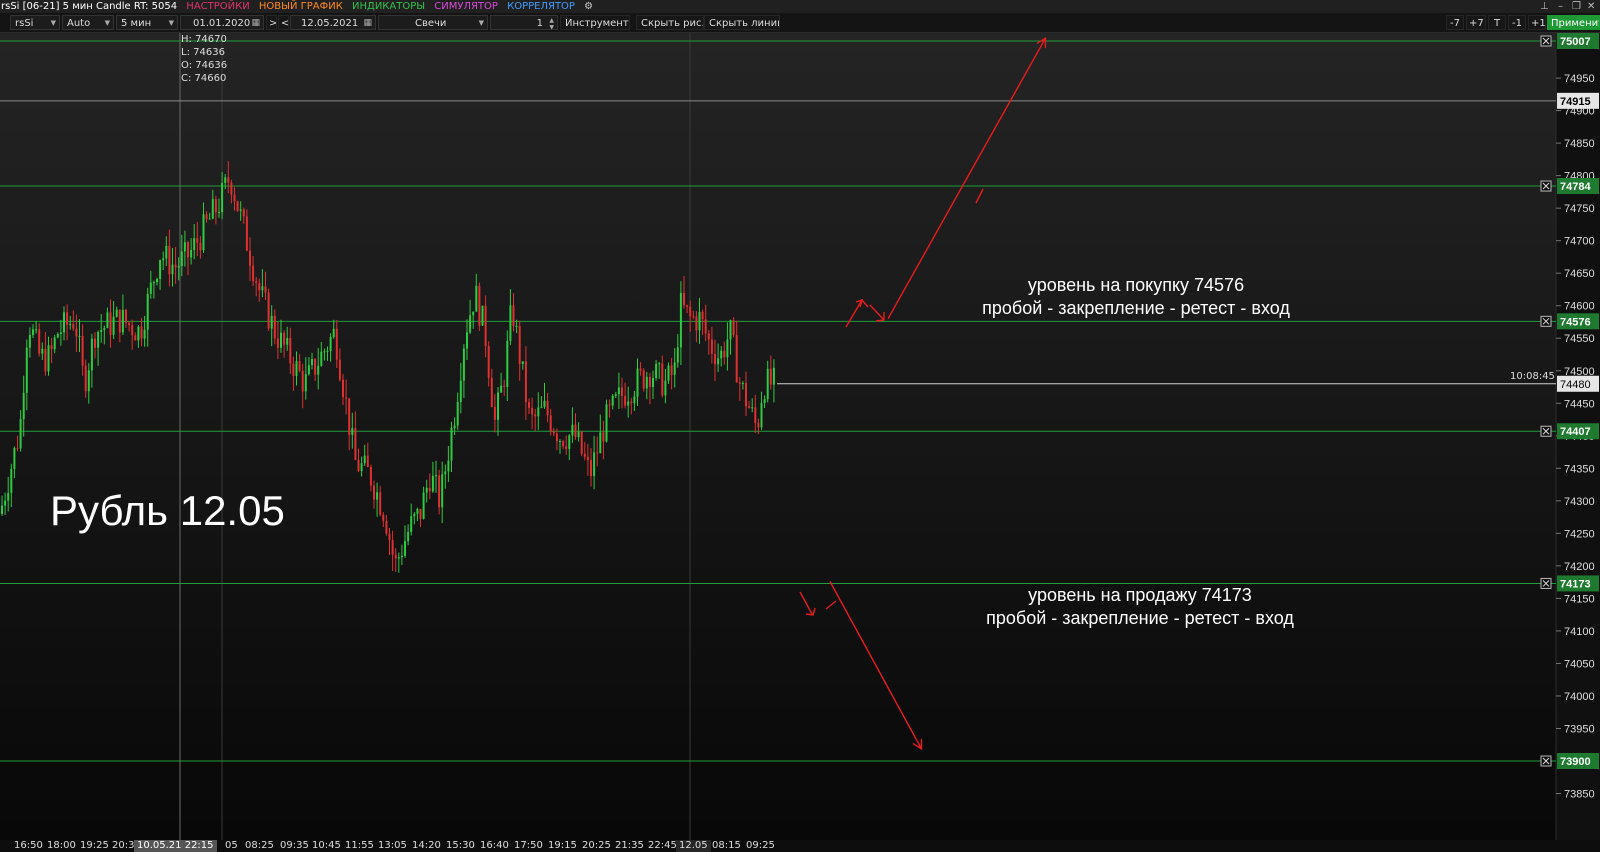 Image resolution: width=1600 pixels, height=852 pixels. I want to click on apply-button: Применить, so click(1573, 22).